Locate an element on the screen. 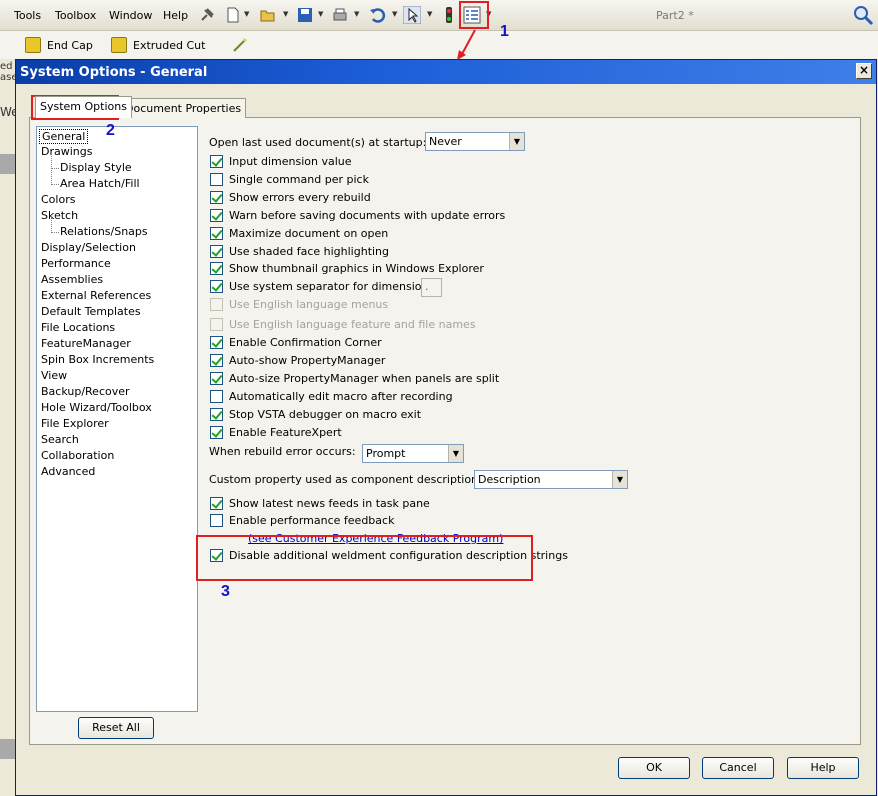  option-label: Enable performance feedback is located at coordinates (312, 520).